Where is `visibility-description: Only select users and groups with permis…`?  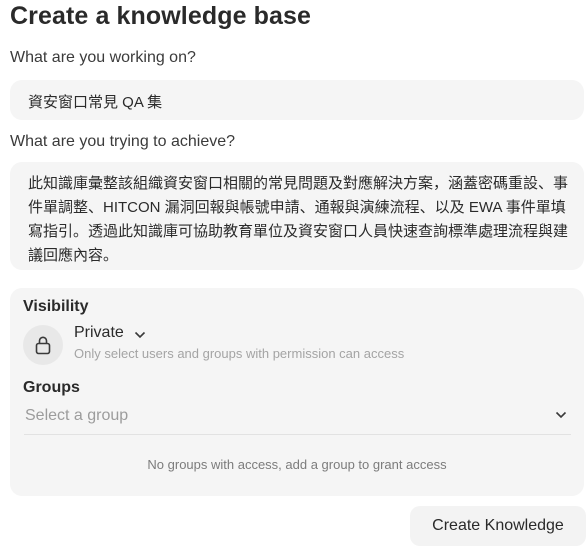 visibility-description: Only select users and groups with permis… is located at coordinates (239, 353).